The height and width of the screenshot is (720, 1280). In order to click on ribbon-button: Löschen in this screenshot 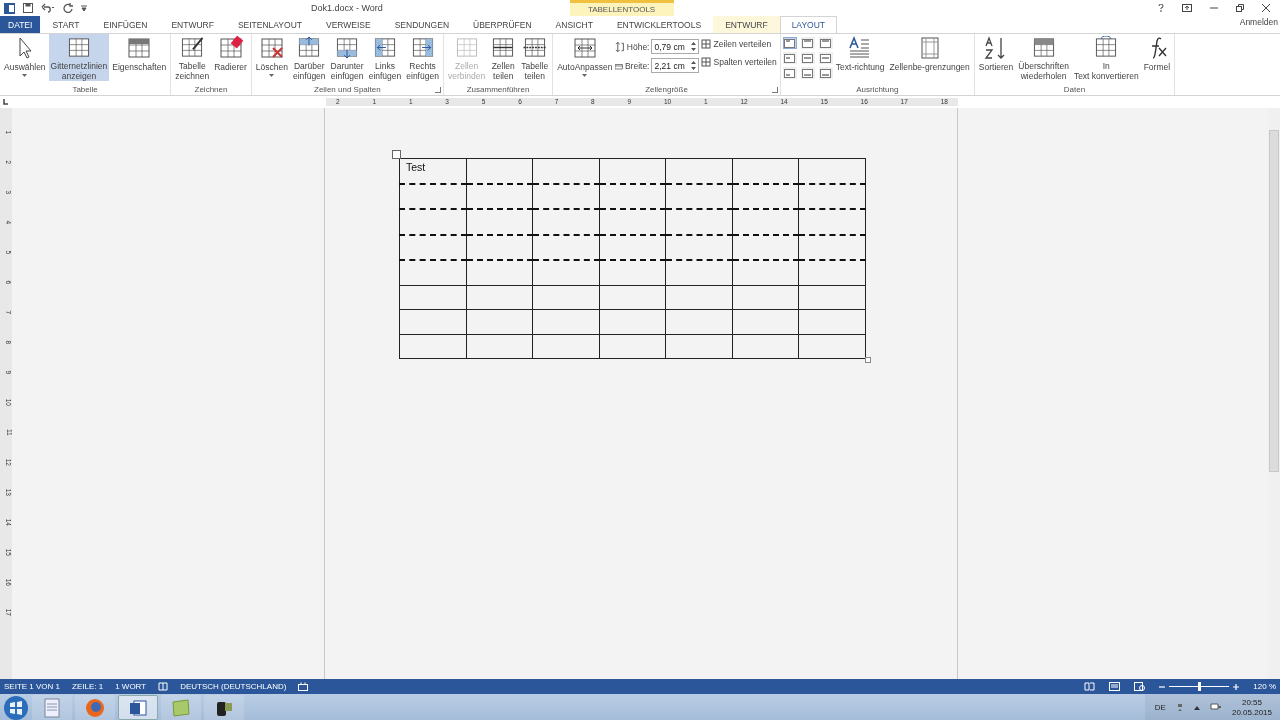, I will do `click(271, 57)`.